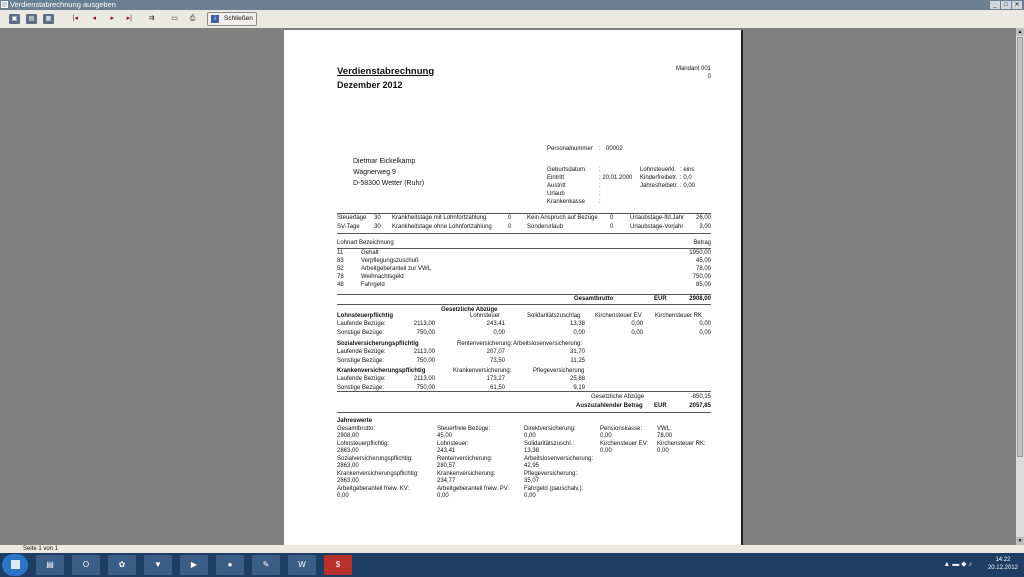 The image size is (1024, 577). Describe the element at coordinates (365, 243) in the screenshot. I see `earn-header-left: Lohnart Bezeichnung` at that location.